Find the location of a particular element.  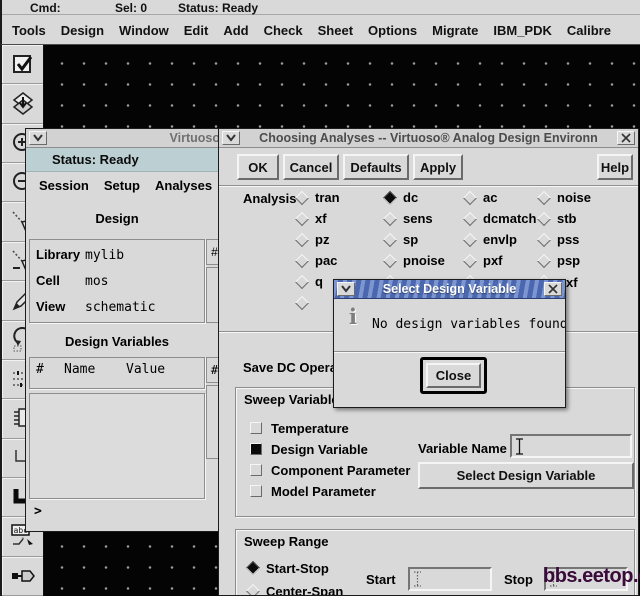

analysis-option-stb: stb is located at coordinates (580, 218).